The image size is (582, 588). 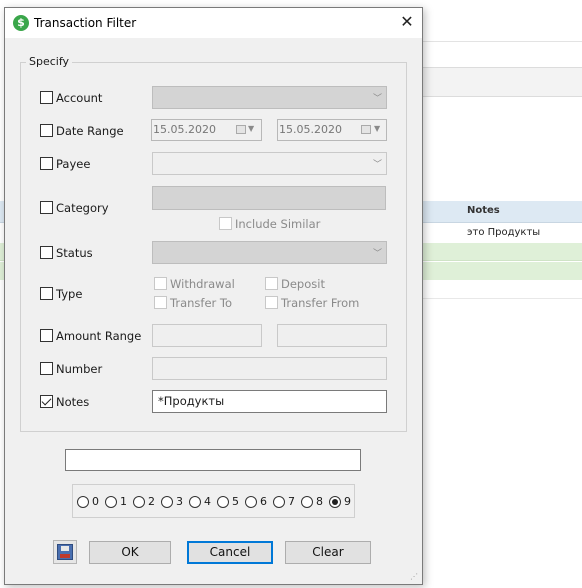 I want to click on color-radio-label: 2, so click(x=151, y=501).